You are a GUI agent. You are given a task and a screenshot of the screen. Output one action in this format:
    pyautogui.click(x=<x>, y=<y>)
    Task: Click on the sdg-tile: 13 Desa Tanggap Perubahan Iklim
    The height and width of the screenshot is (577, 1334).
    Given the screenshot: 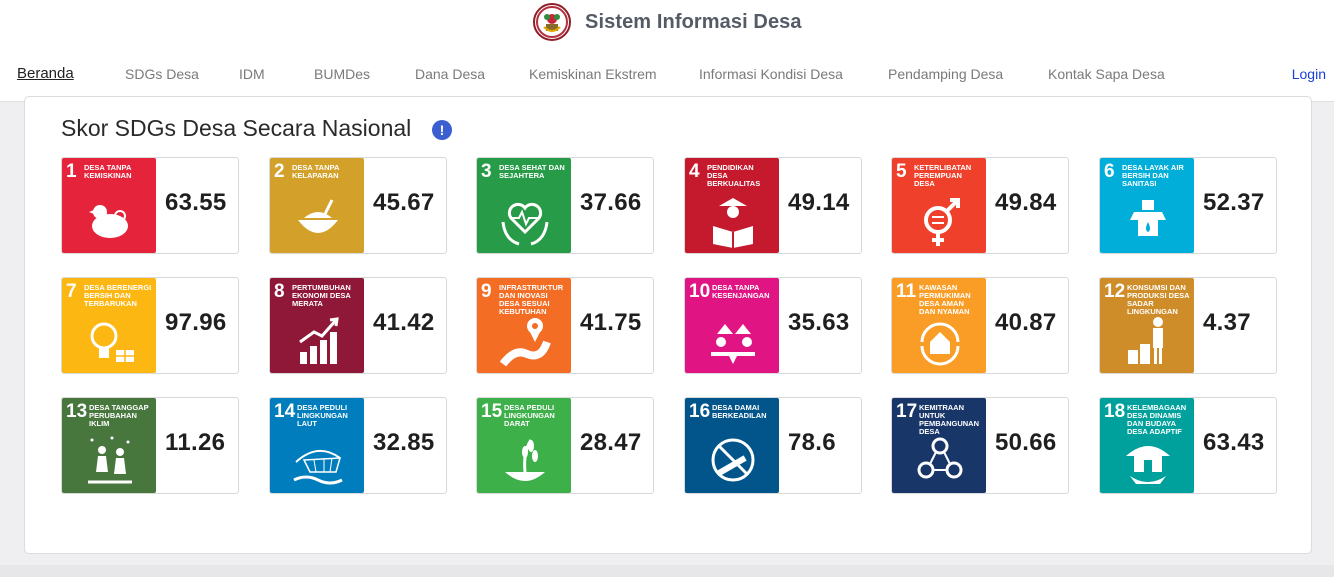 What is the action you would take?
    pyautogui.click(x=109, y=445)
    